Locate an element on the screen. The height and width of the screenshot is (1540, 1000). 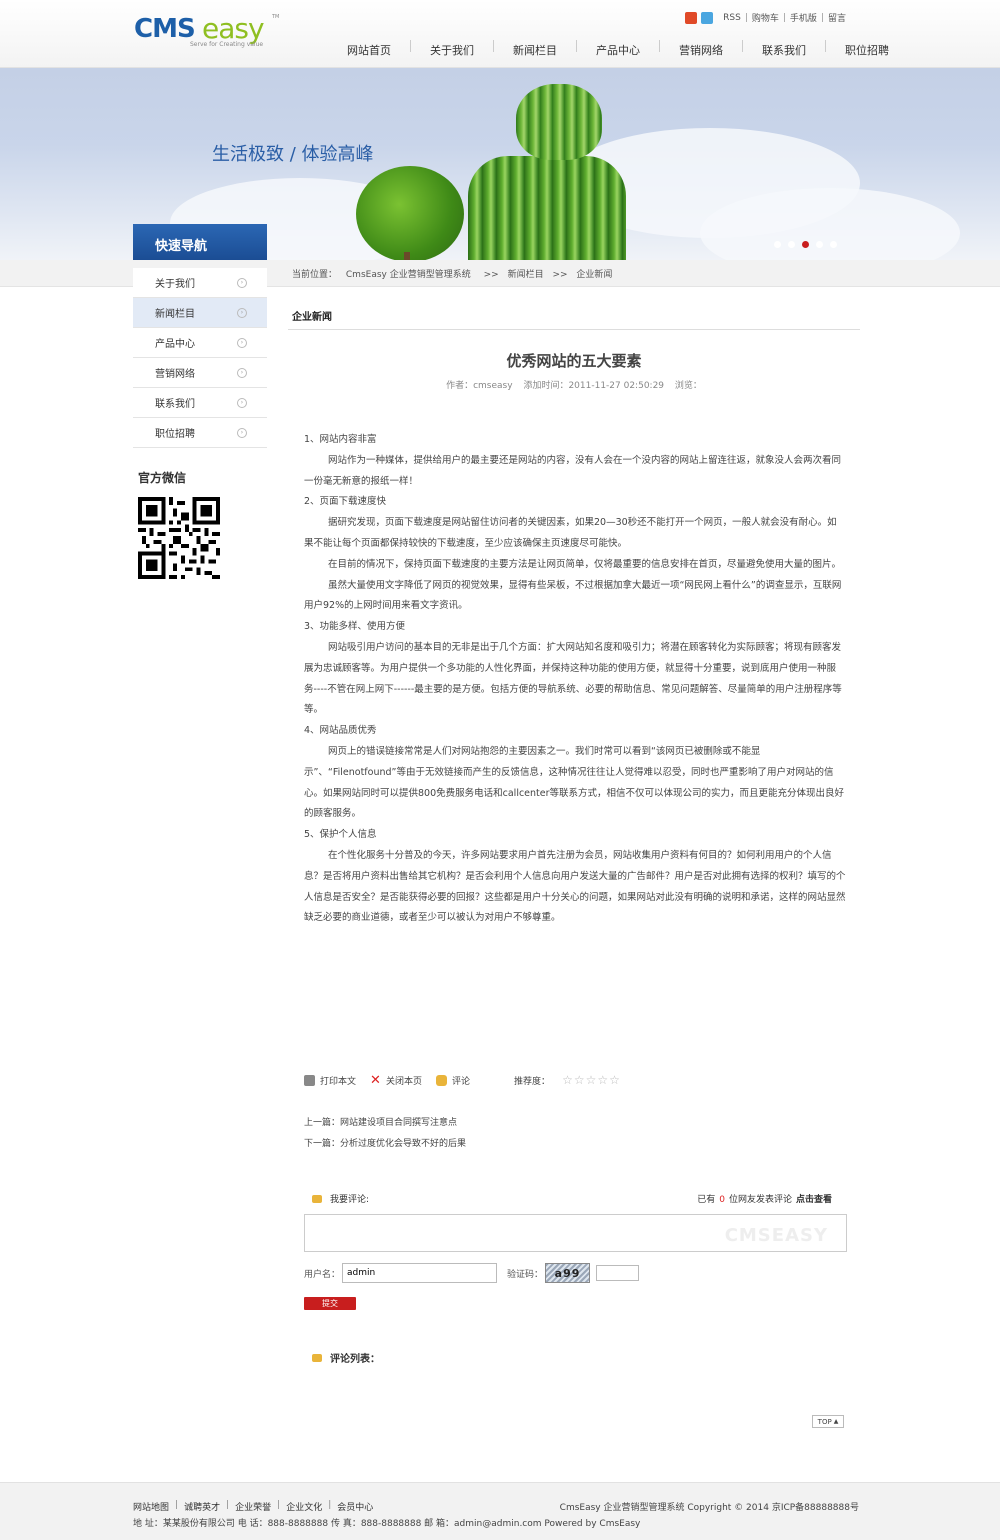
sidebar-item-label: 新闻栏目 is located at coordinates (175, 314).